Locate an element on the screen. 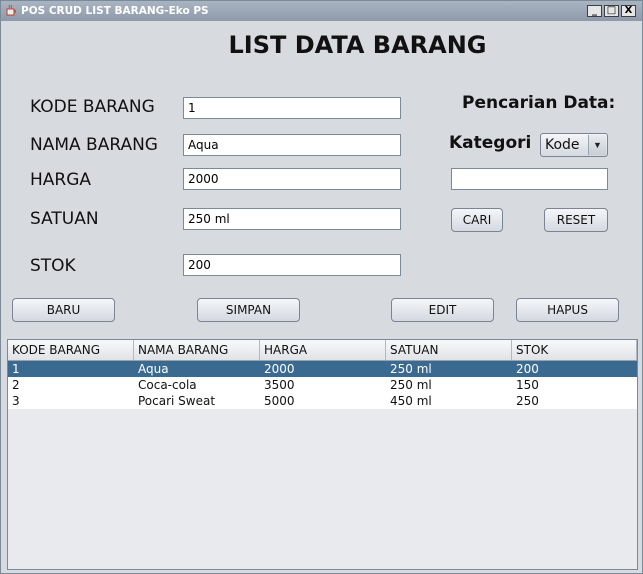  search-input is located at coordinates (529, 179).